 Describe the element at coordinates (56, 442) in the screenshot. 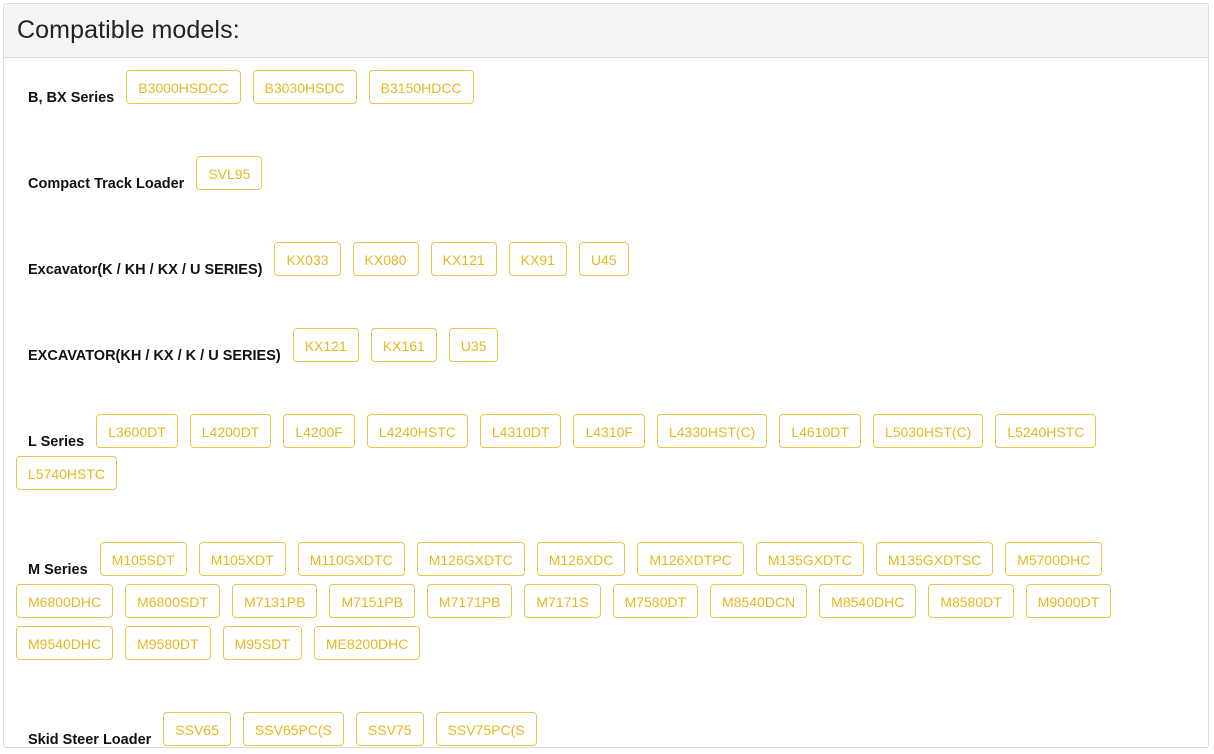

I see `series-label: L Series` at that location.